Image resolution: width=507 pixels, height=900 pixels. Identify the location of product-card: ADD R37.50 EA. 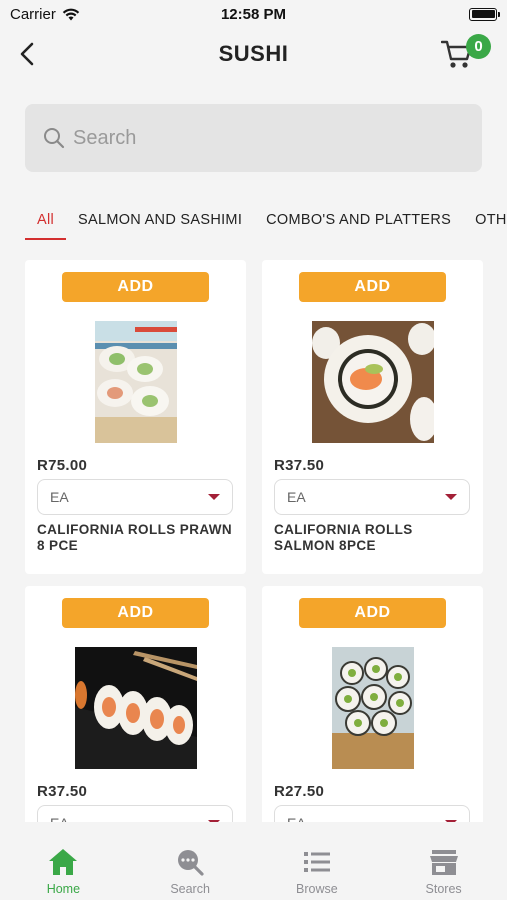
(135, 704).